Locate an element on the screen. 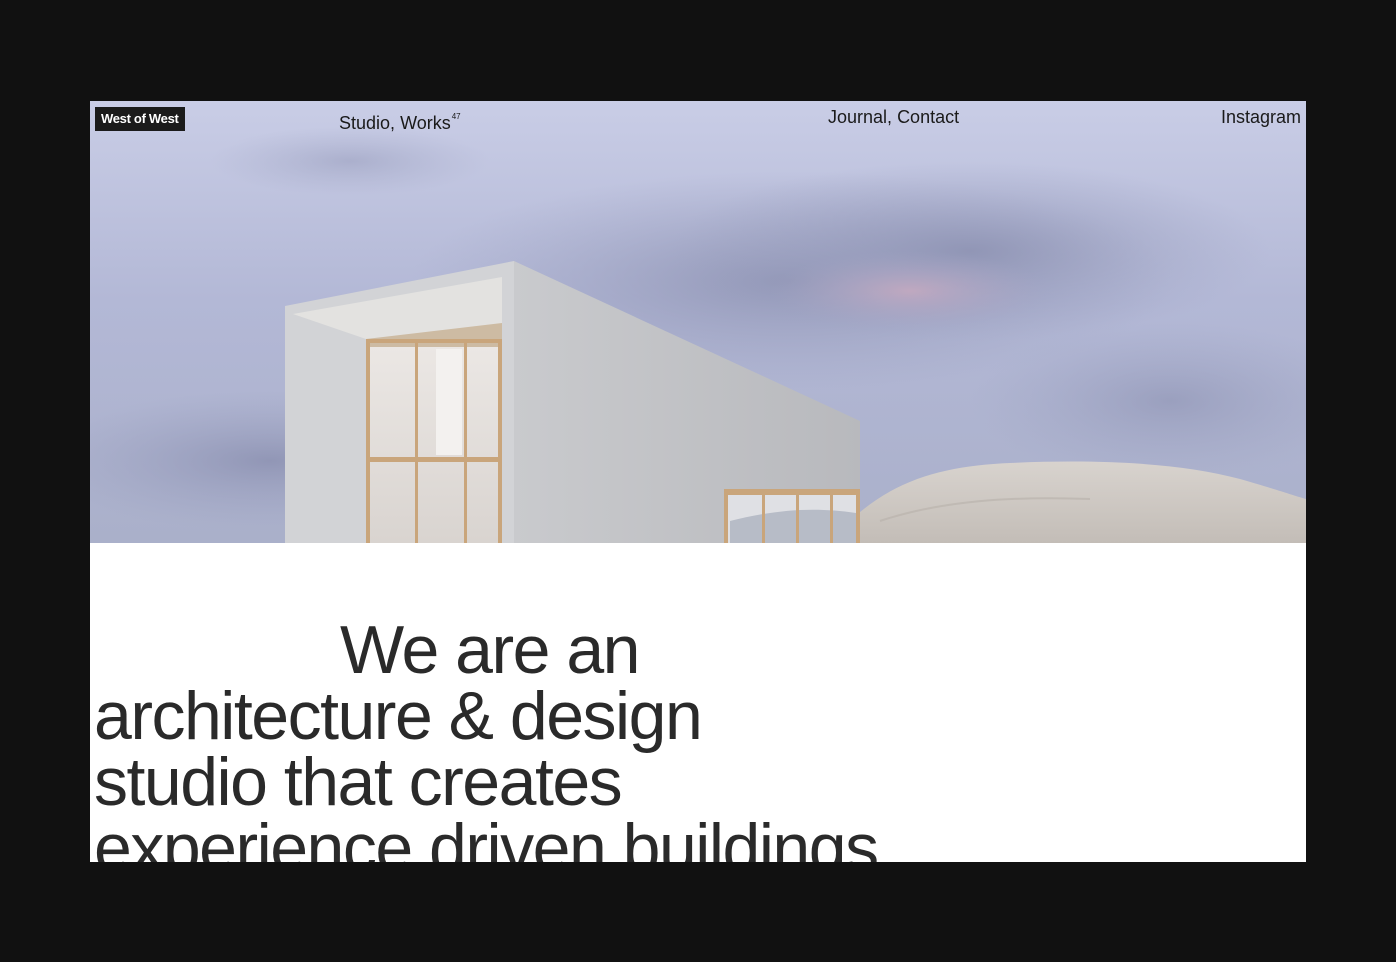 The width and height of the screenshot is (1396, 962). nav-link-contact: Contact is located at coordinates (928, 117).